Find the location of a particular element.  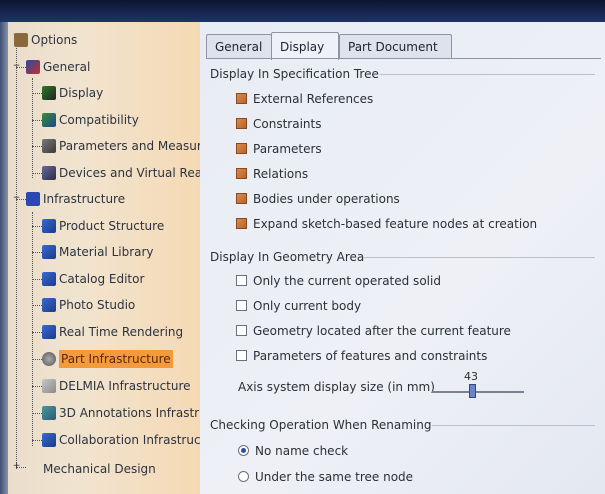

option-only-current-body: Only current body is located at coordinates (298, 306).